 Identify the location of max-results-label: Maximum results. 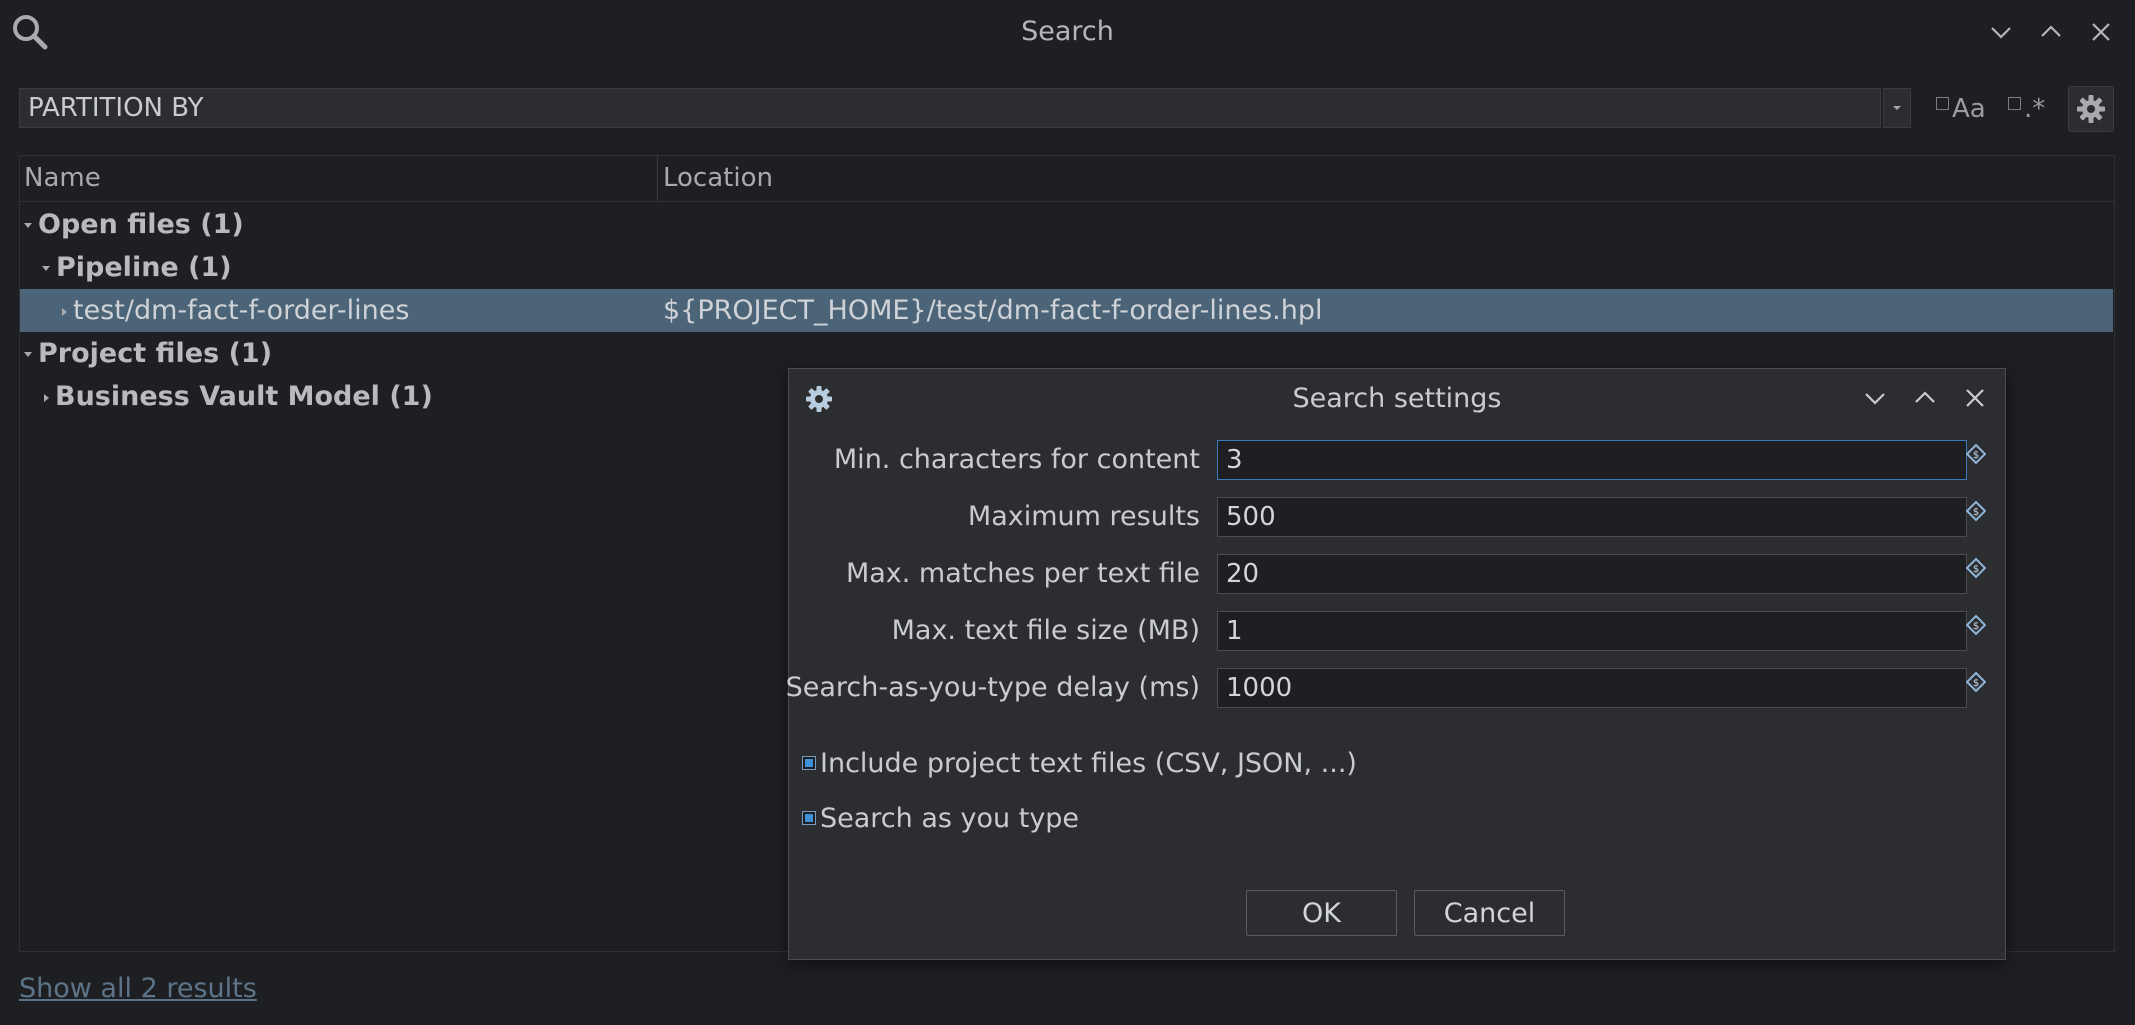
(1083, 516).